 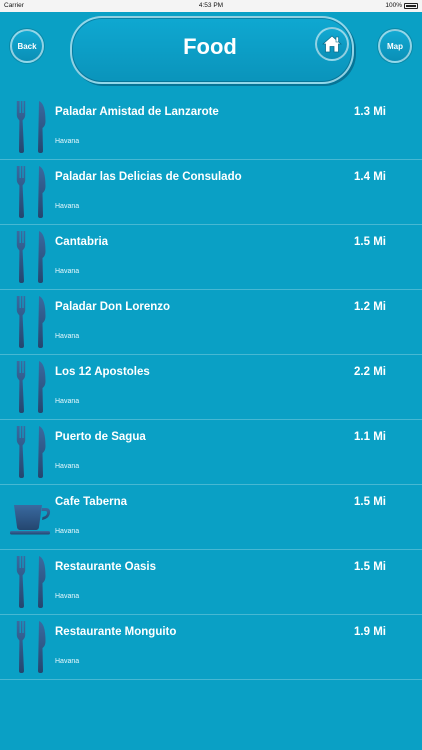 What do you see at coordinates (30, 521) in the screenshot?
I see `coffee-cup-icon` at bounding box center [30, 521].